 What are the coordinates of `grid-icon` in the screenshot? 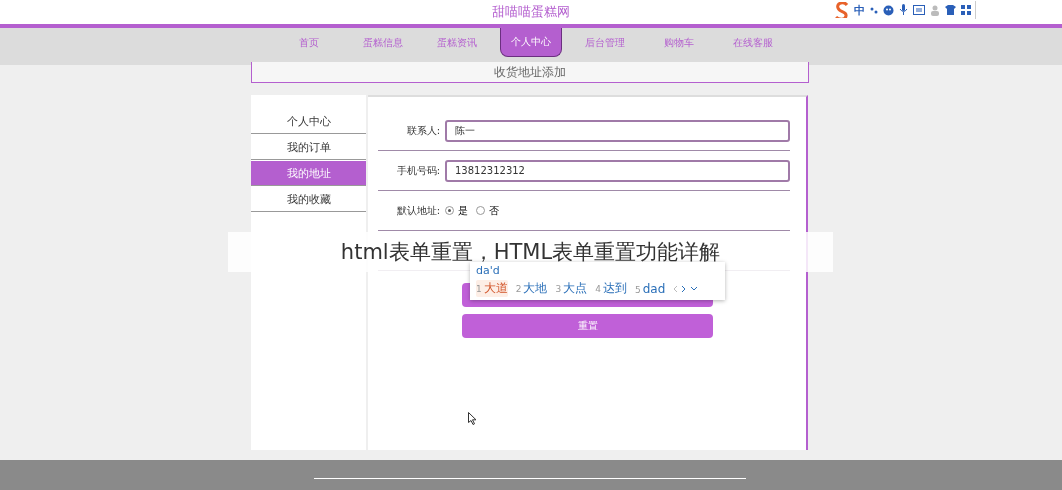 It's located at (966, 10).